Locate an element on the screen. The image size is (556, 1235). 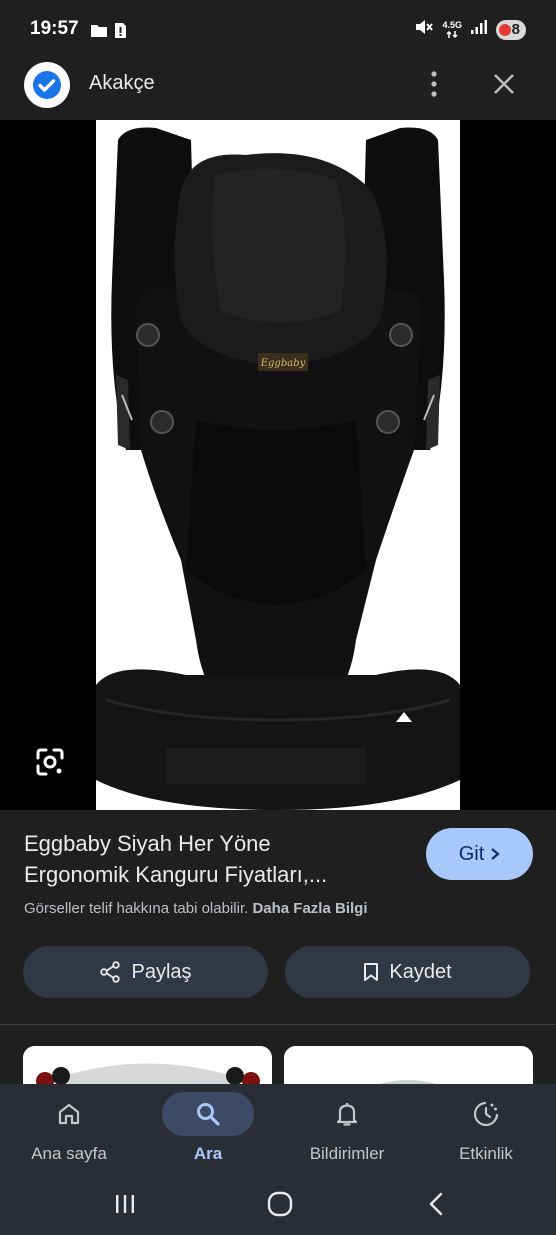
home-pill-icon is located at coordinates (280, 1204).